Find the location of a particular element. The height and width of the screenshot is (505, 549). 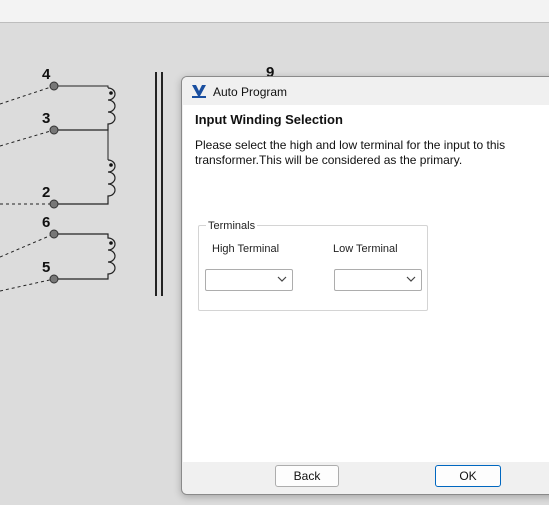

low-terminal-label: Low Terminal is located at coordinates (365, 249).